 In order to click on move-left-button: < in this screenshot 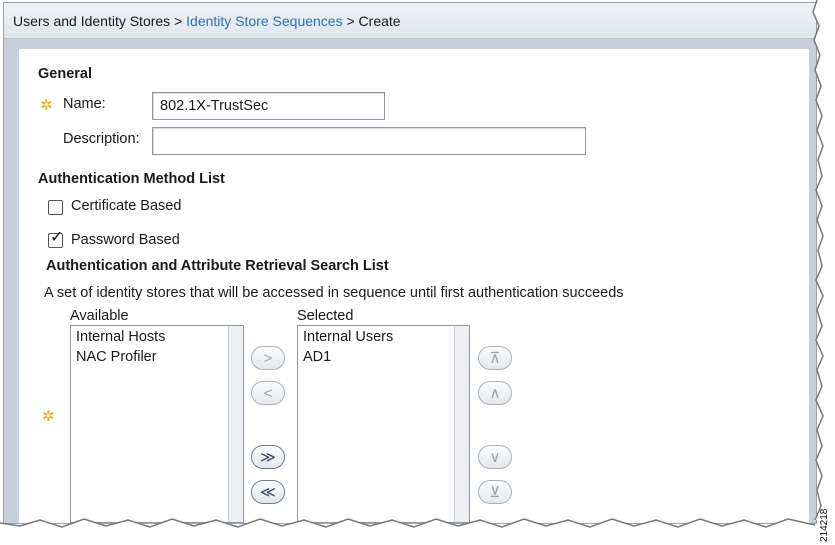, I will do `click(268, 393)`.